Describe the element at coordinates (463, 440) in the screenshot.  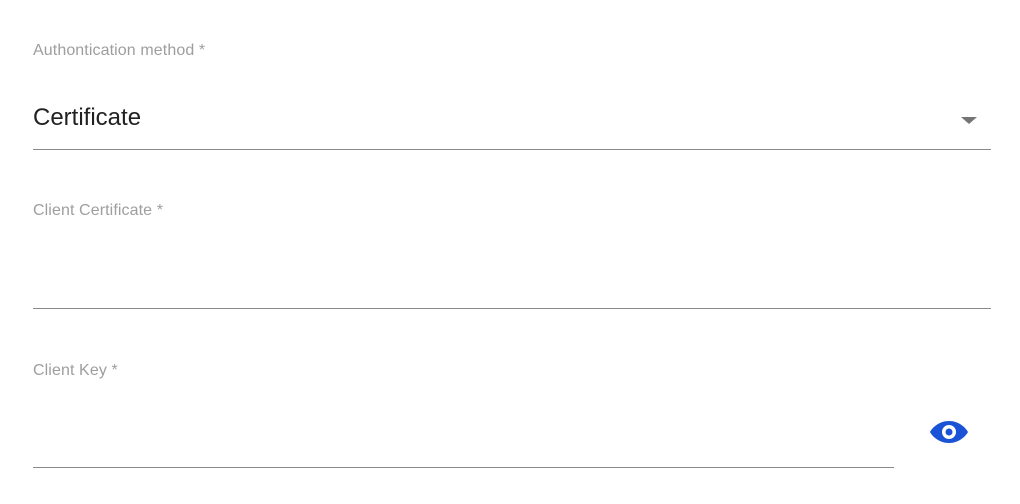
I see `client-key-input` at that location.